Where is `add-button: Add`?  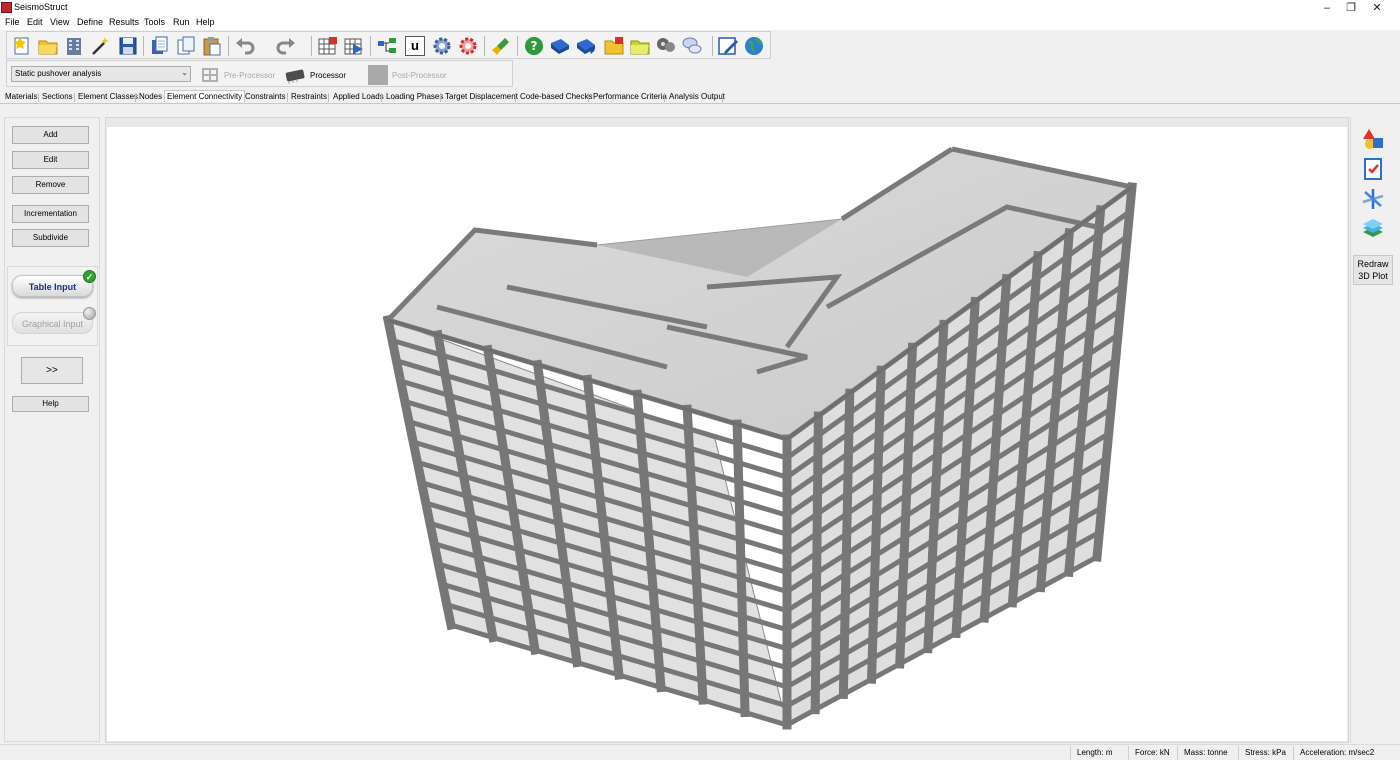 add-button: Add is located at coordinates (50, 135).